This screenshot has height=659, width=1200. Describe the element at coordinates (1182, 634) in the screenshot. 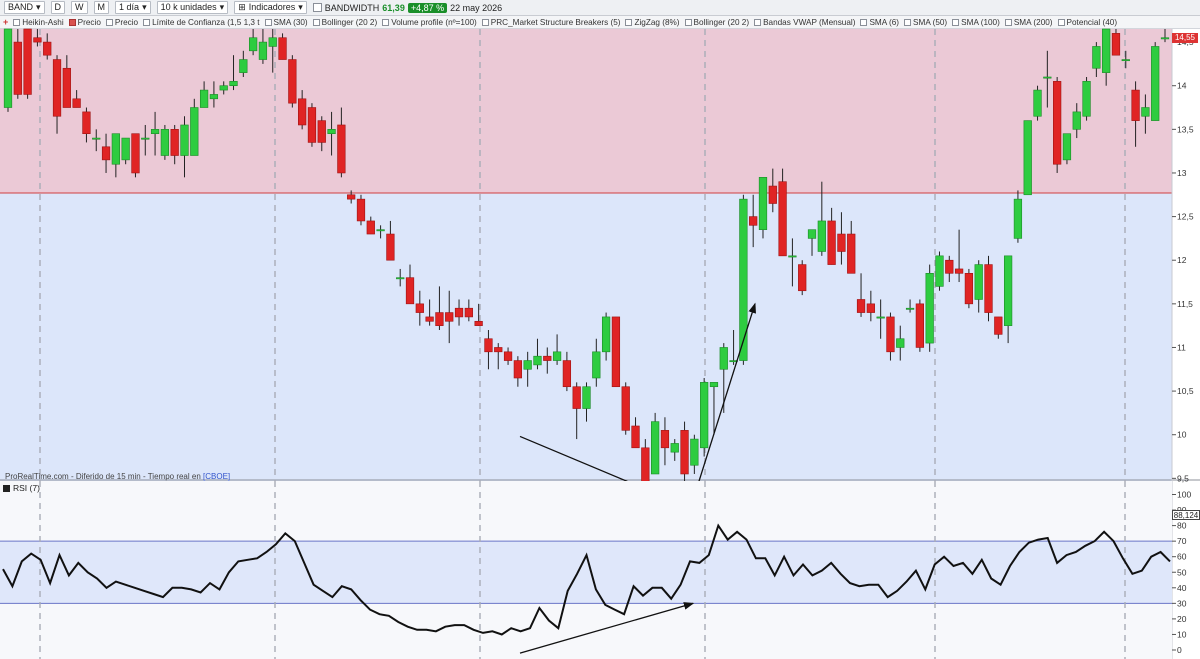

I see `rsi-tick-label: 10` at that location.